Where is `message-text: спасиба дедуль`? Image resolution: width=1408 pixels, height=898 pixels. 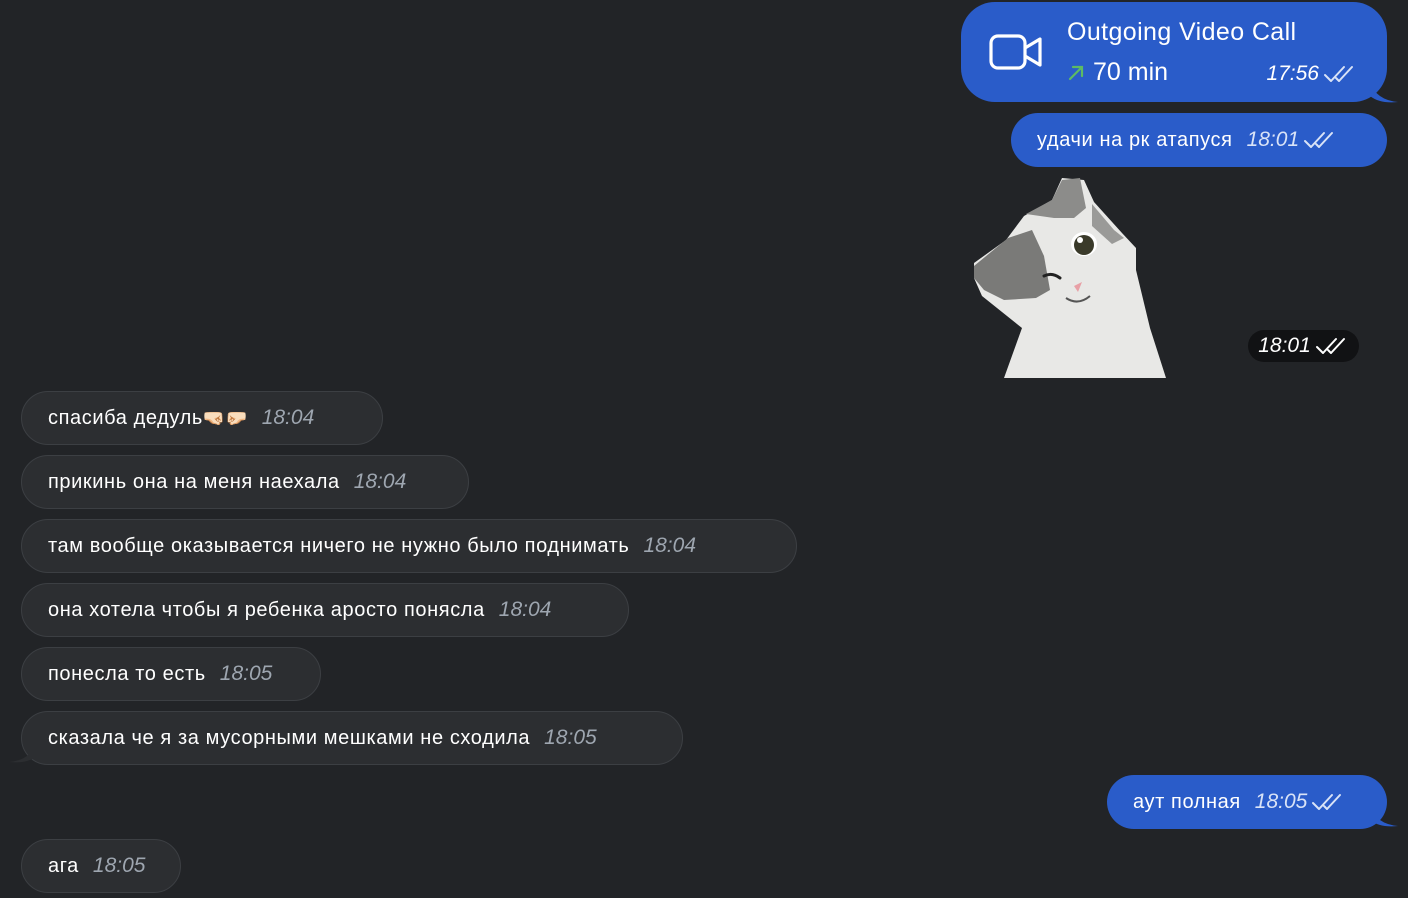 message-text: спасиба дедуль is located at coordinates (125, 417).